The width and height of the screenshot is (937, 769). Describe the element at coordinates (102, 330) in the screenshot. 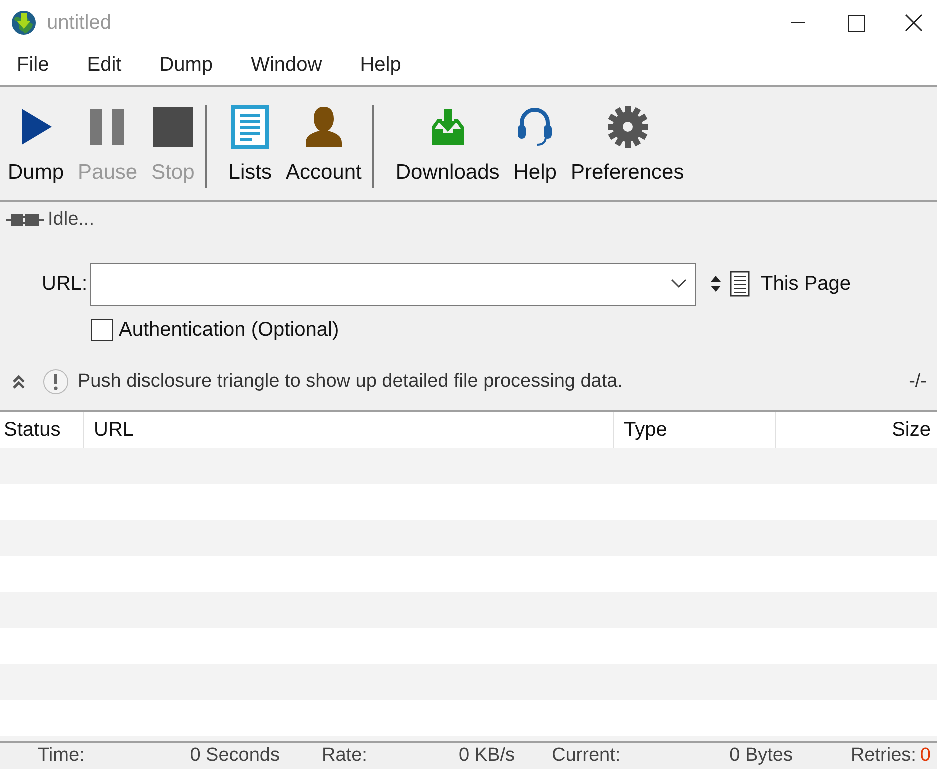

I see `authentication-checkbox` at that location.